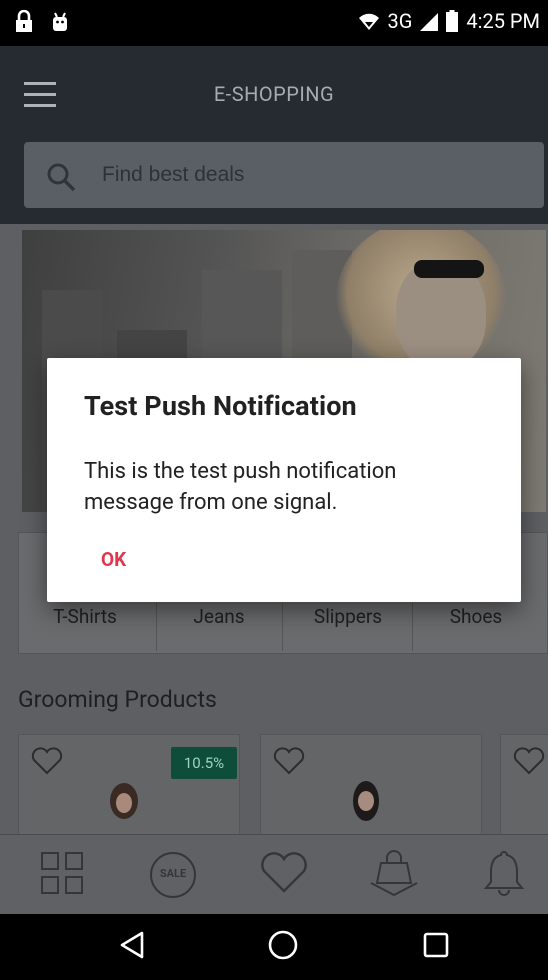 The height and width of the screenshot is (980, 548). What do you see at coordinates (449, 269) in the screenshot?
I see `sunglasses` at bounding box center [449, 269].